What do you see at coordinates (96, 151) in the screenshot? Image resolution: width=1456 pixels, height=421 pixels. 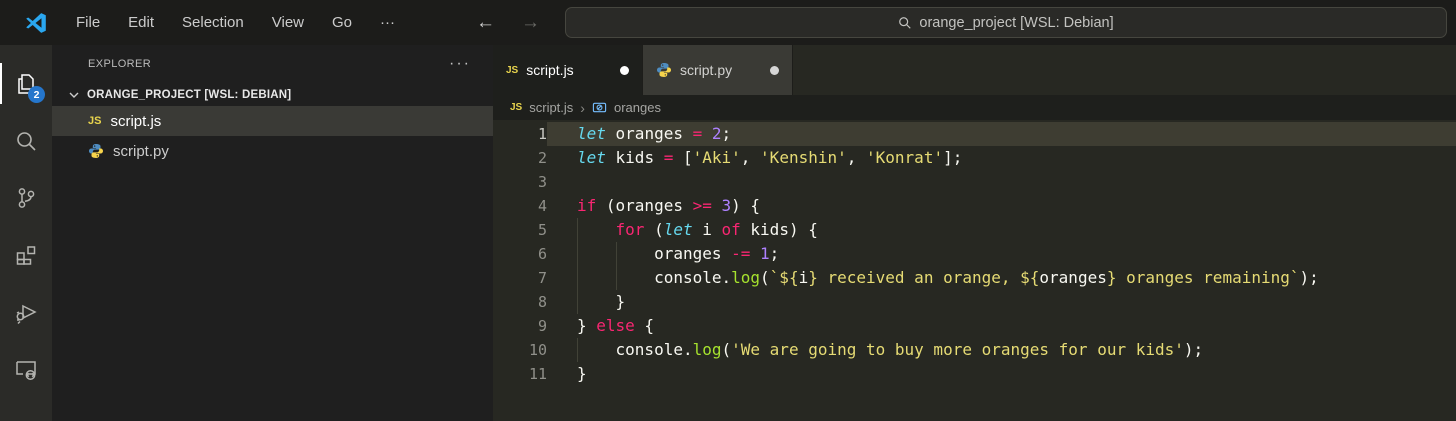 I see `python-file-icon` at bounding box center [96, 151].